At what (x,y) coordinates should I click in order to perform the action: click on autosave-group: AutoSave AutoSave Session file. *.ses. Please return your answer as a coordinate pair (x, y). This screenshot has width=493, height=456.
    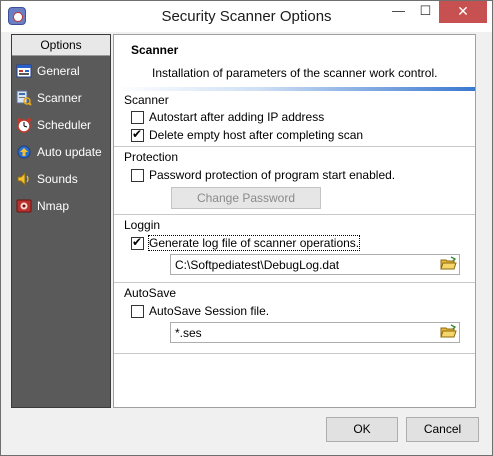
    Looking at the image, I should click on (294, 320).